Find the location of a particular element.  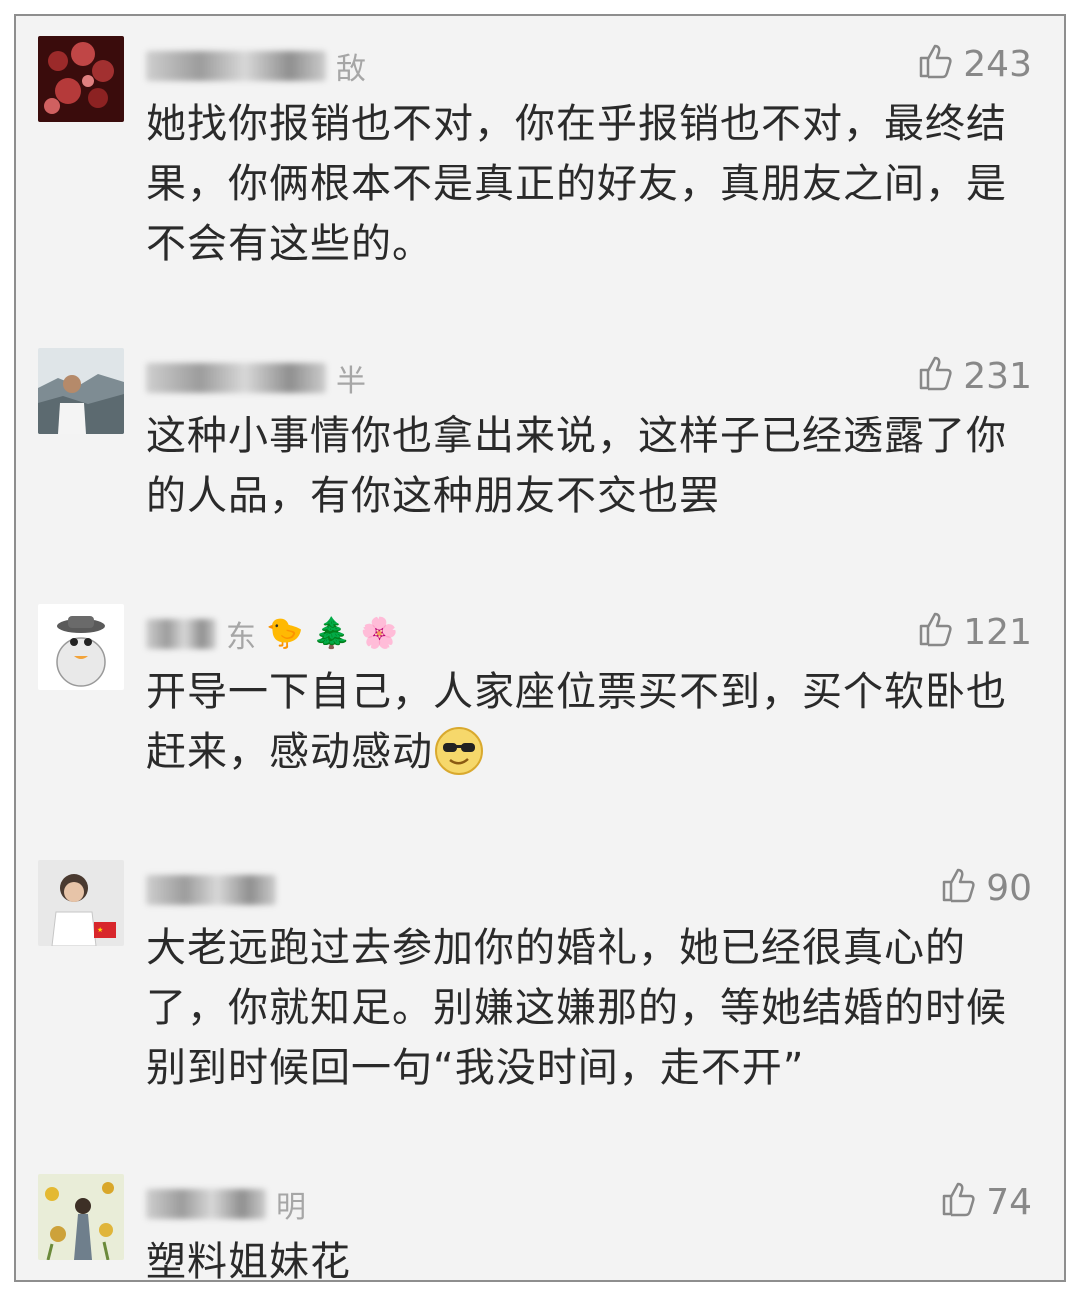

like-button: 121 is located at coordinates (973, 632).